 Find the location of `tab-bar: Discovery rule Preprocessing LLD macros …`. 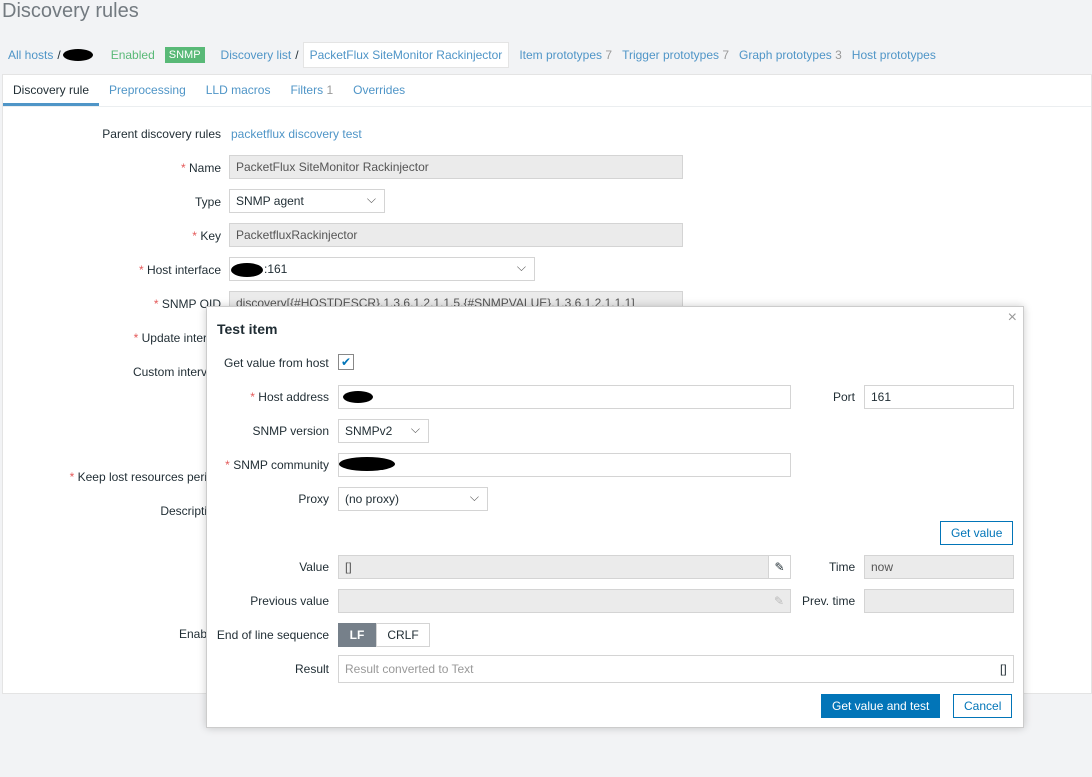

tab-bar: Discovery rule Preprocessing LLD macros … is located at coordinates (547, 91).